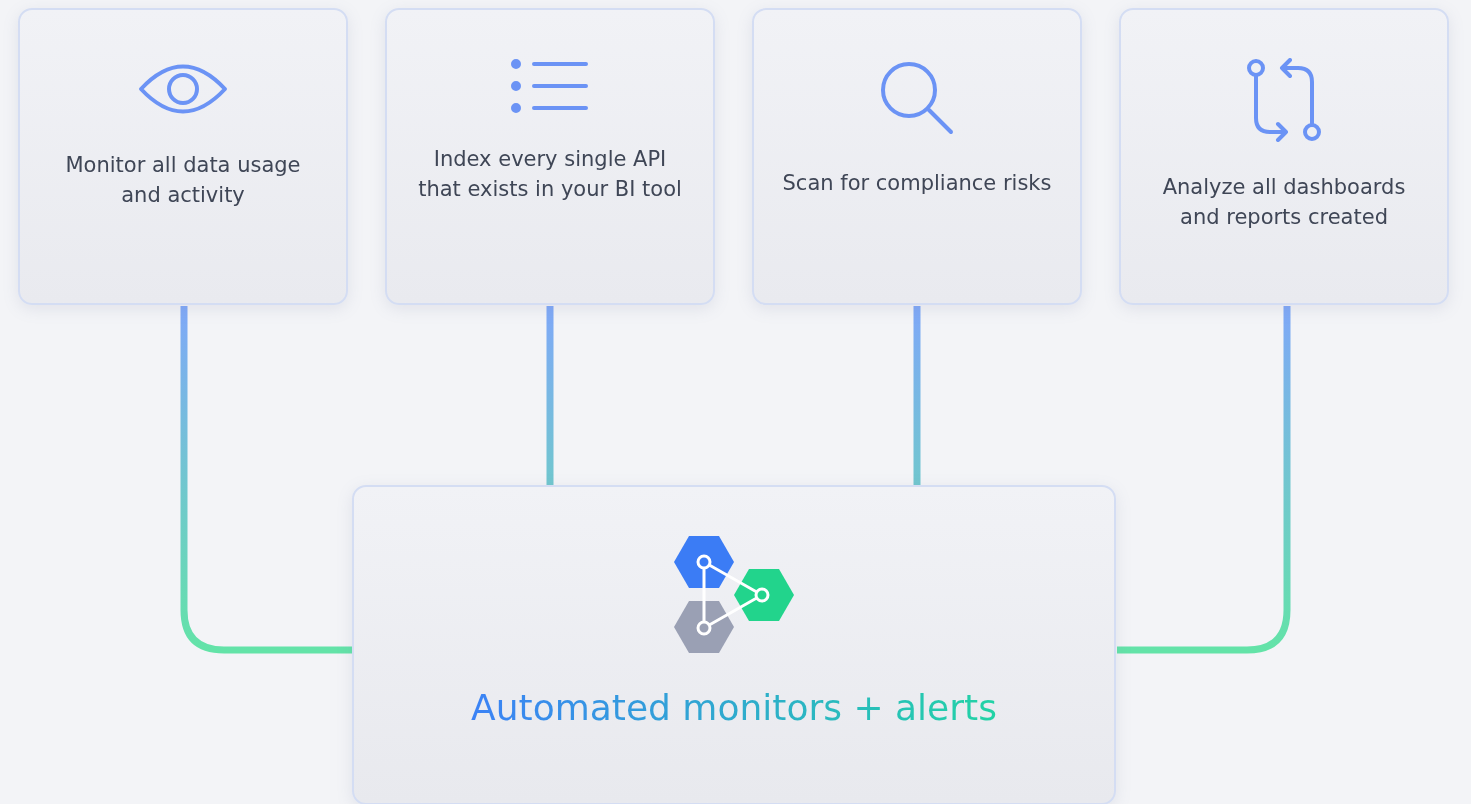  Describe the element at coordinates (550, 86) in the screenshot. I see `list-icon` at that location.